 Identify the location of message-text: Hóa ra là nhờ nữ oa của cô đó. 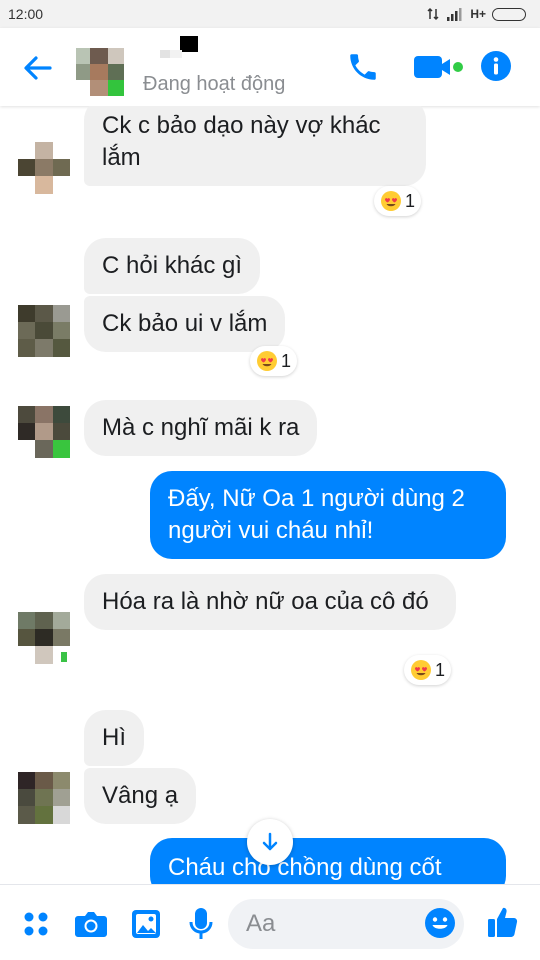
(265, 601).